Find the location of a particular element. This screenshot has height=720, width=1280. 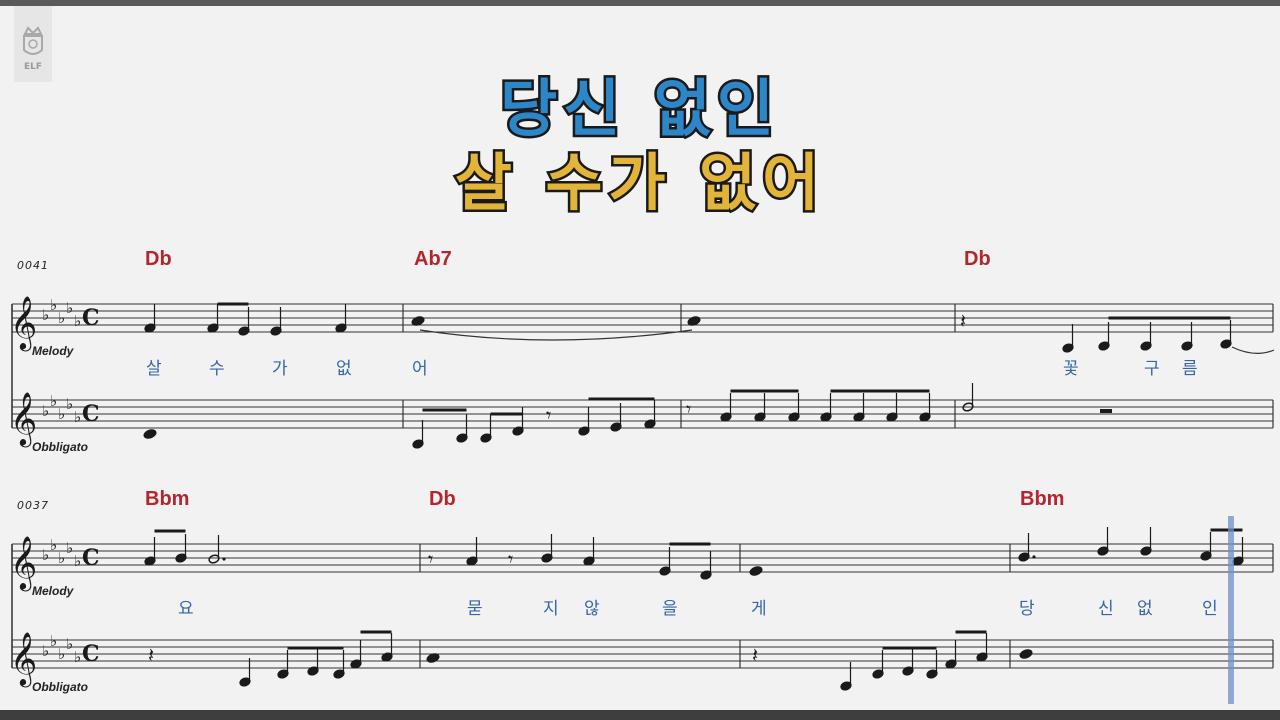

bottom-frame-bar is located at coordinates (640, 715).